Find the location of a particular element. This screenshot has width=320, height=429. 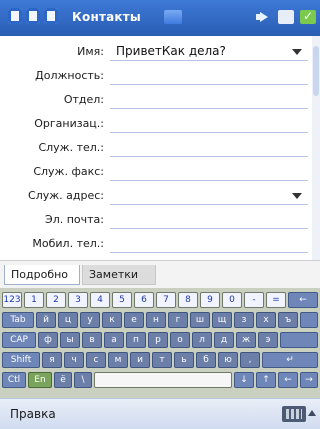

key-letter: э is located at coordinates (268, 340).